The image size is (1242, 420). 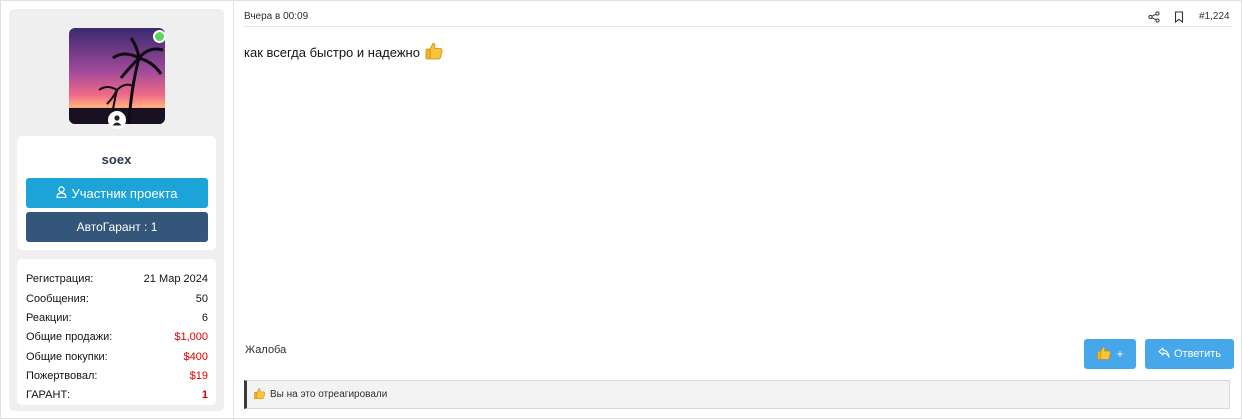 I want to click on reply-button-label: Ответить, so click(x=1197, y=354).